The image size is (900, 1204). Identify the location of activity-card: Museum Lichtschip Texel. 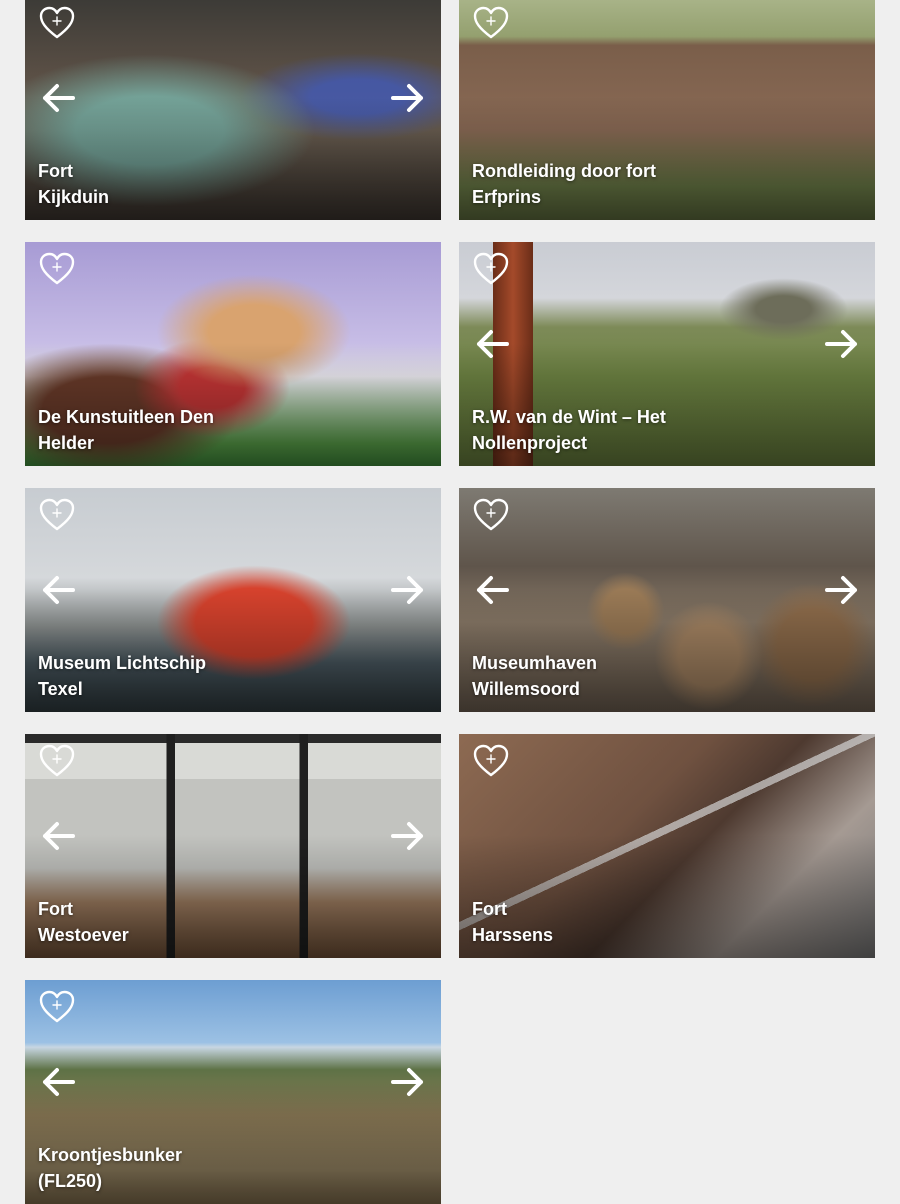
(233, 600).